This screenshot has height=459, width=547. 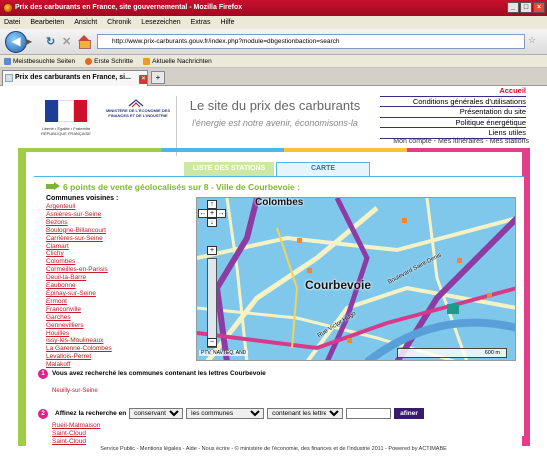 I want to click on forward-icon: ▶, so click(x=31, y=42).